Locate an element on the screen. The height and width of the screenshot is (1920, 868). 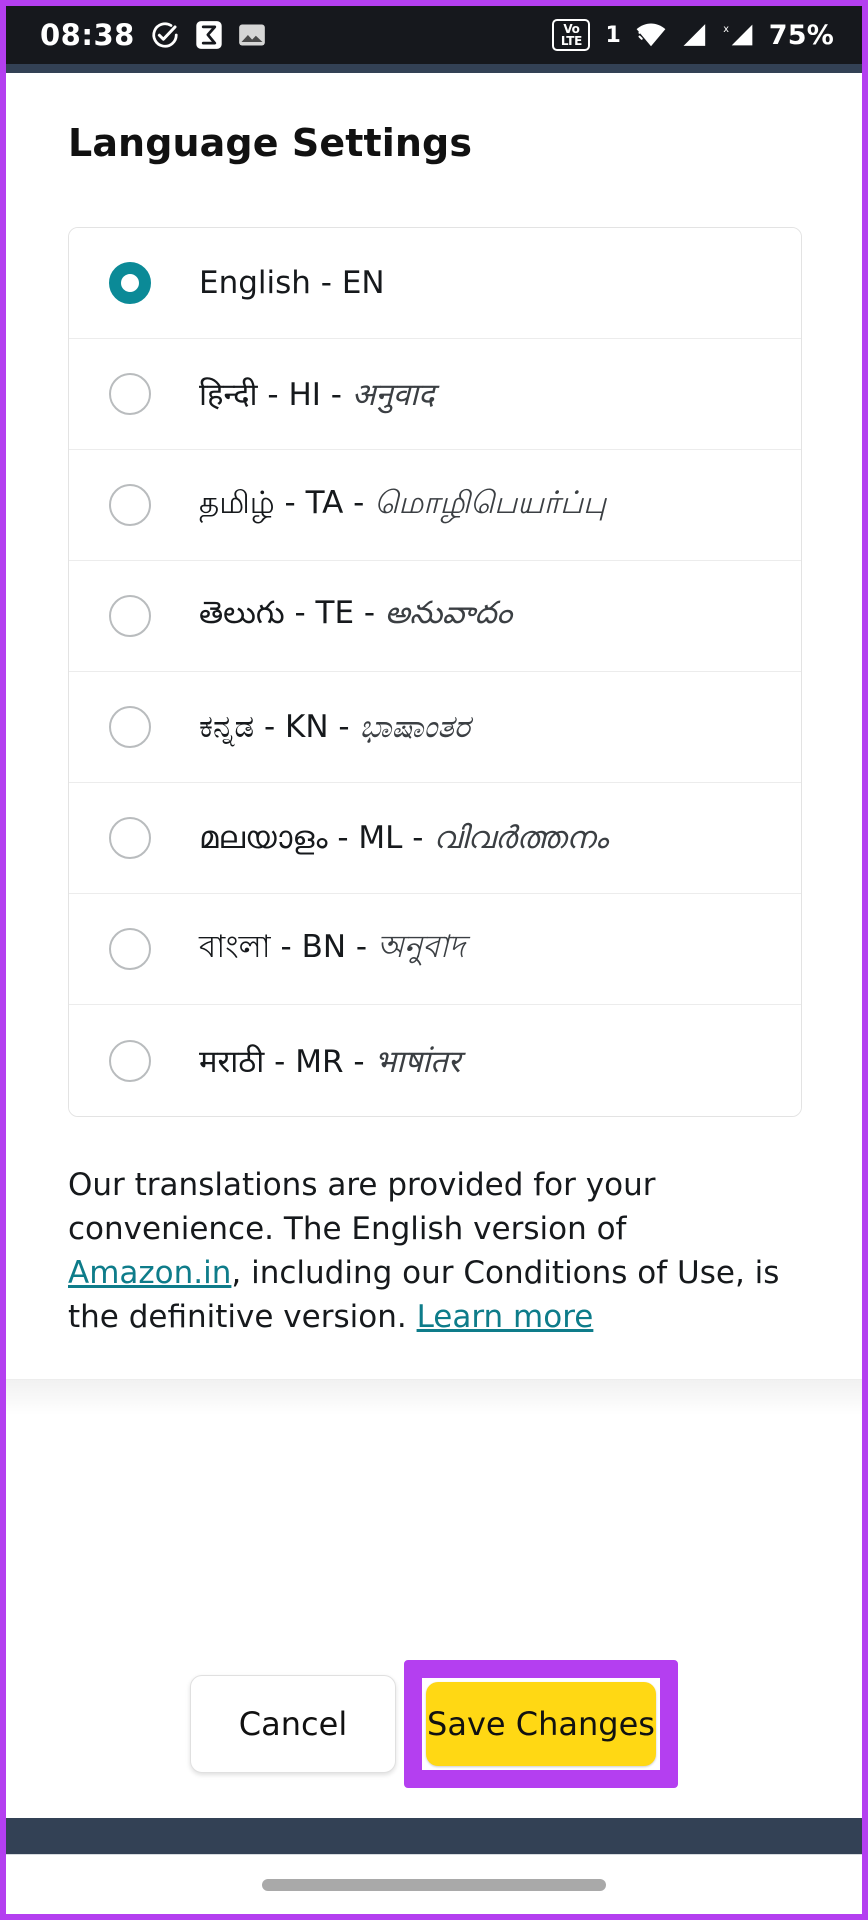
language-translation: अनुवाद is located at coordinates (393, 395).